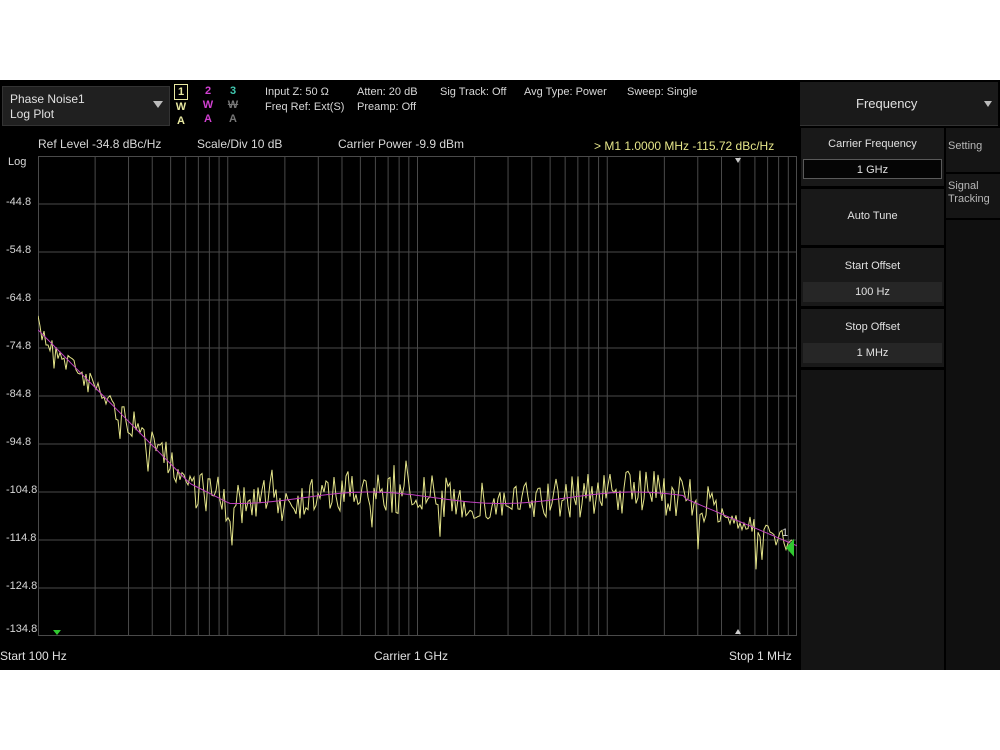 Image resolution: width=1000 pixels, height=750 pixels. Describe the element at coordinates (17, 162) in the screenshot. I see `y-scale-type: Log` at that location.